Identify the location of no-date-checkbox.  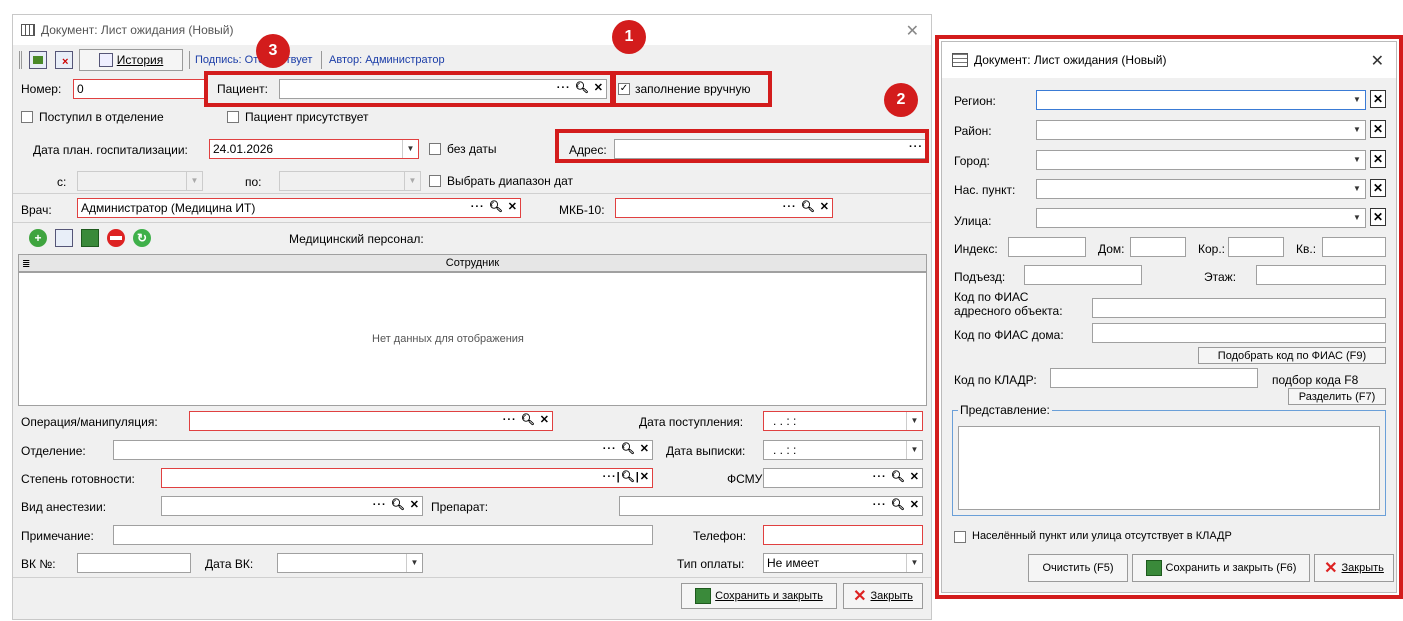
(435, 149).